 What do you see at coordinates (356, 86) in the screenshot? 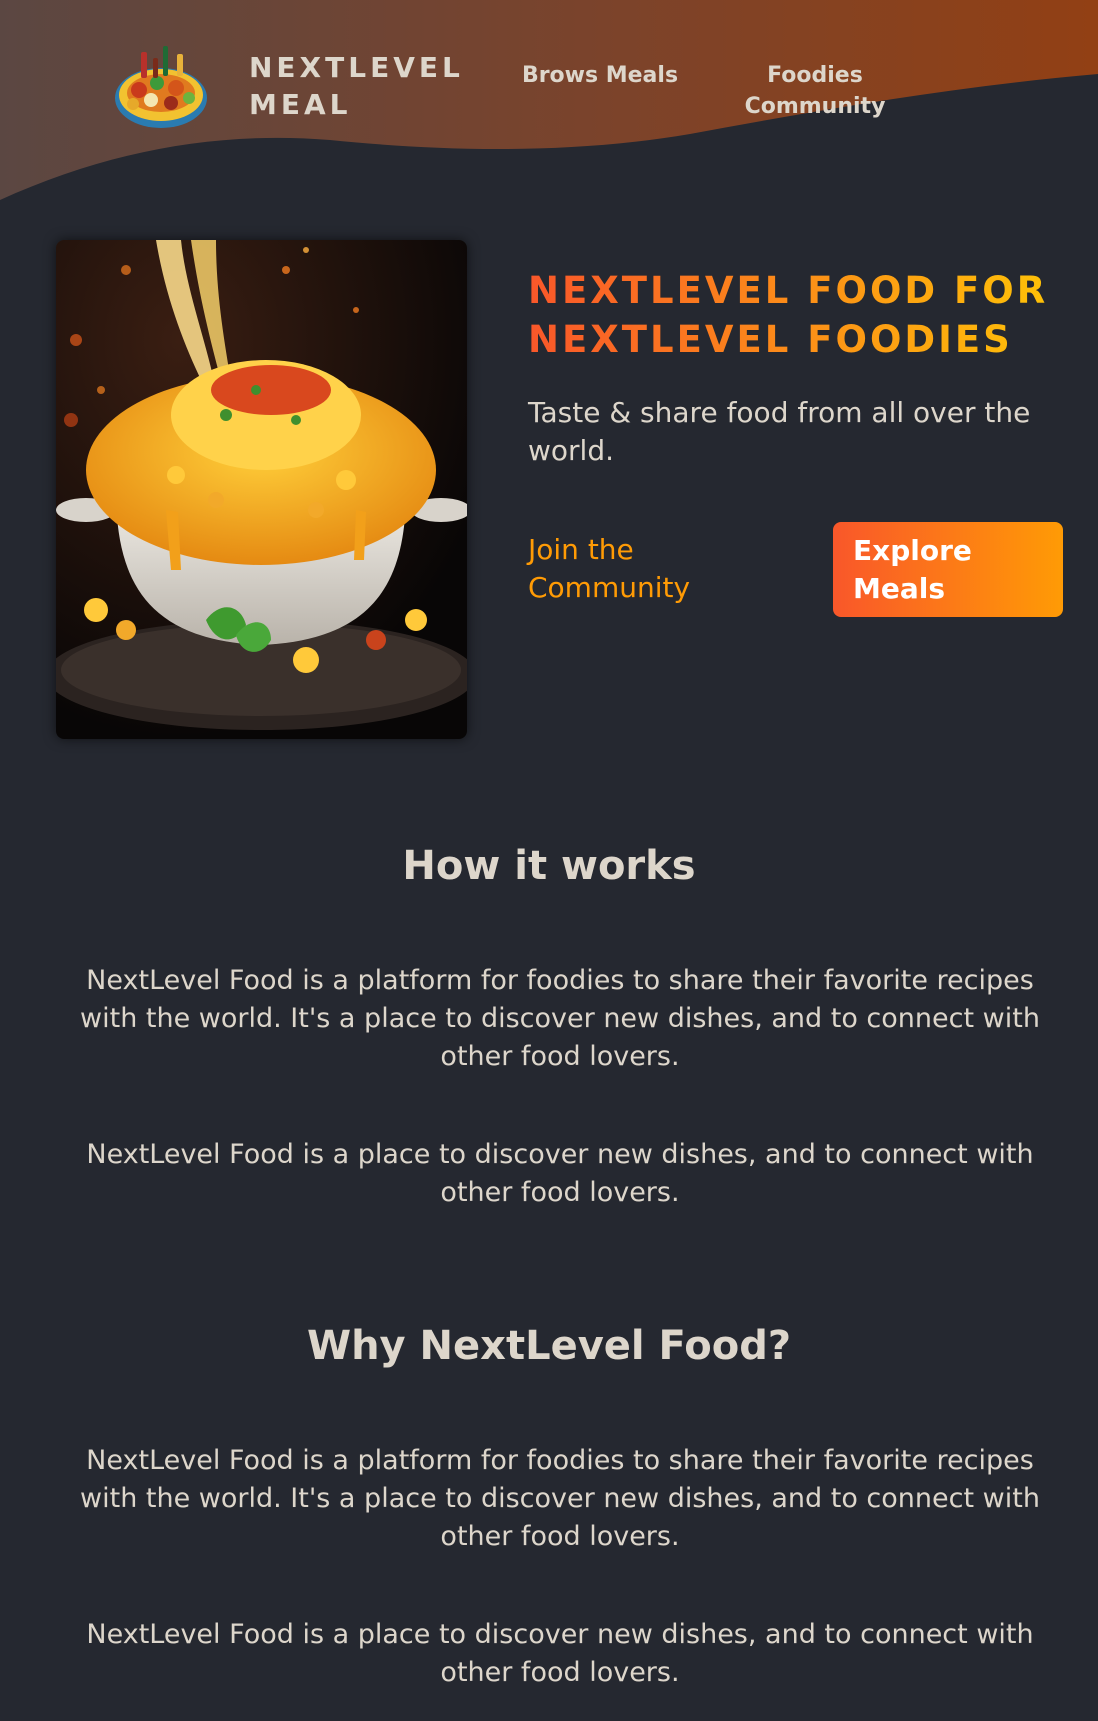
I see `logo-text: NEXTLEVEL MEAL` at bounding box center [356, 86].